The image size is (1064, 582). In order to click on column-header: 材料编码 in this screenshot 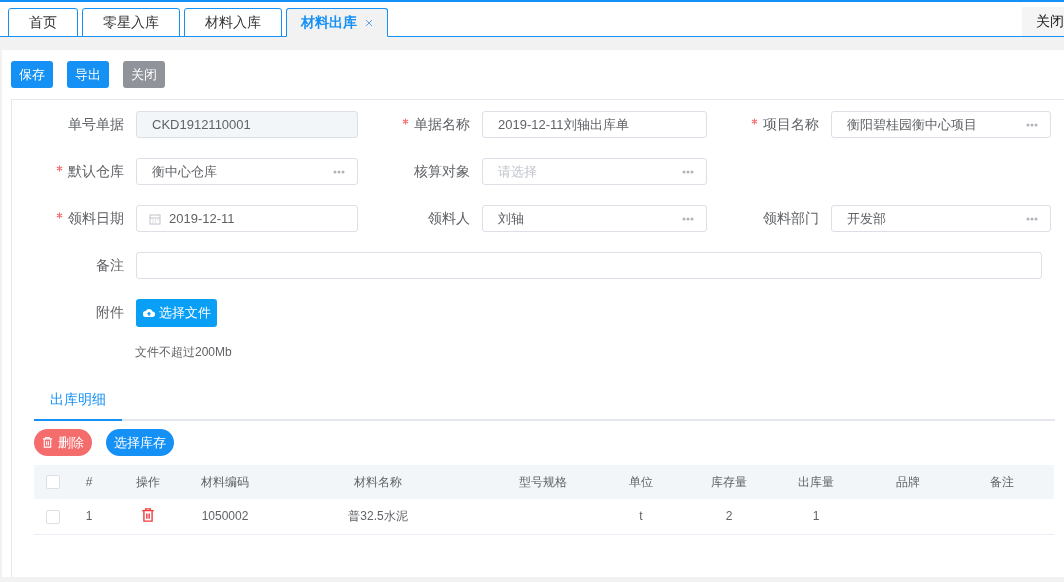, I will do `click(225, 481)`.